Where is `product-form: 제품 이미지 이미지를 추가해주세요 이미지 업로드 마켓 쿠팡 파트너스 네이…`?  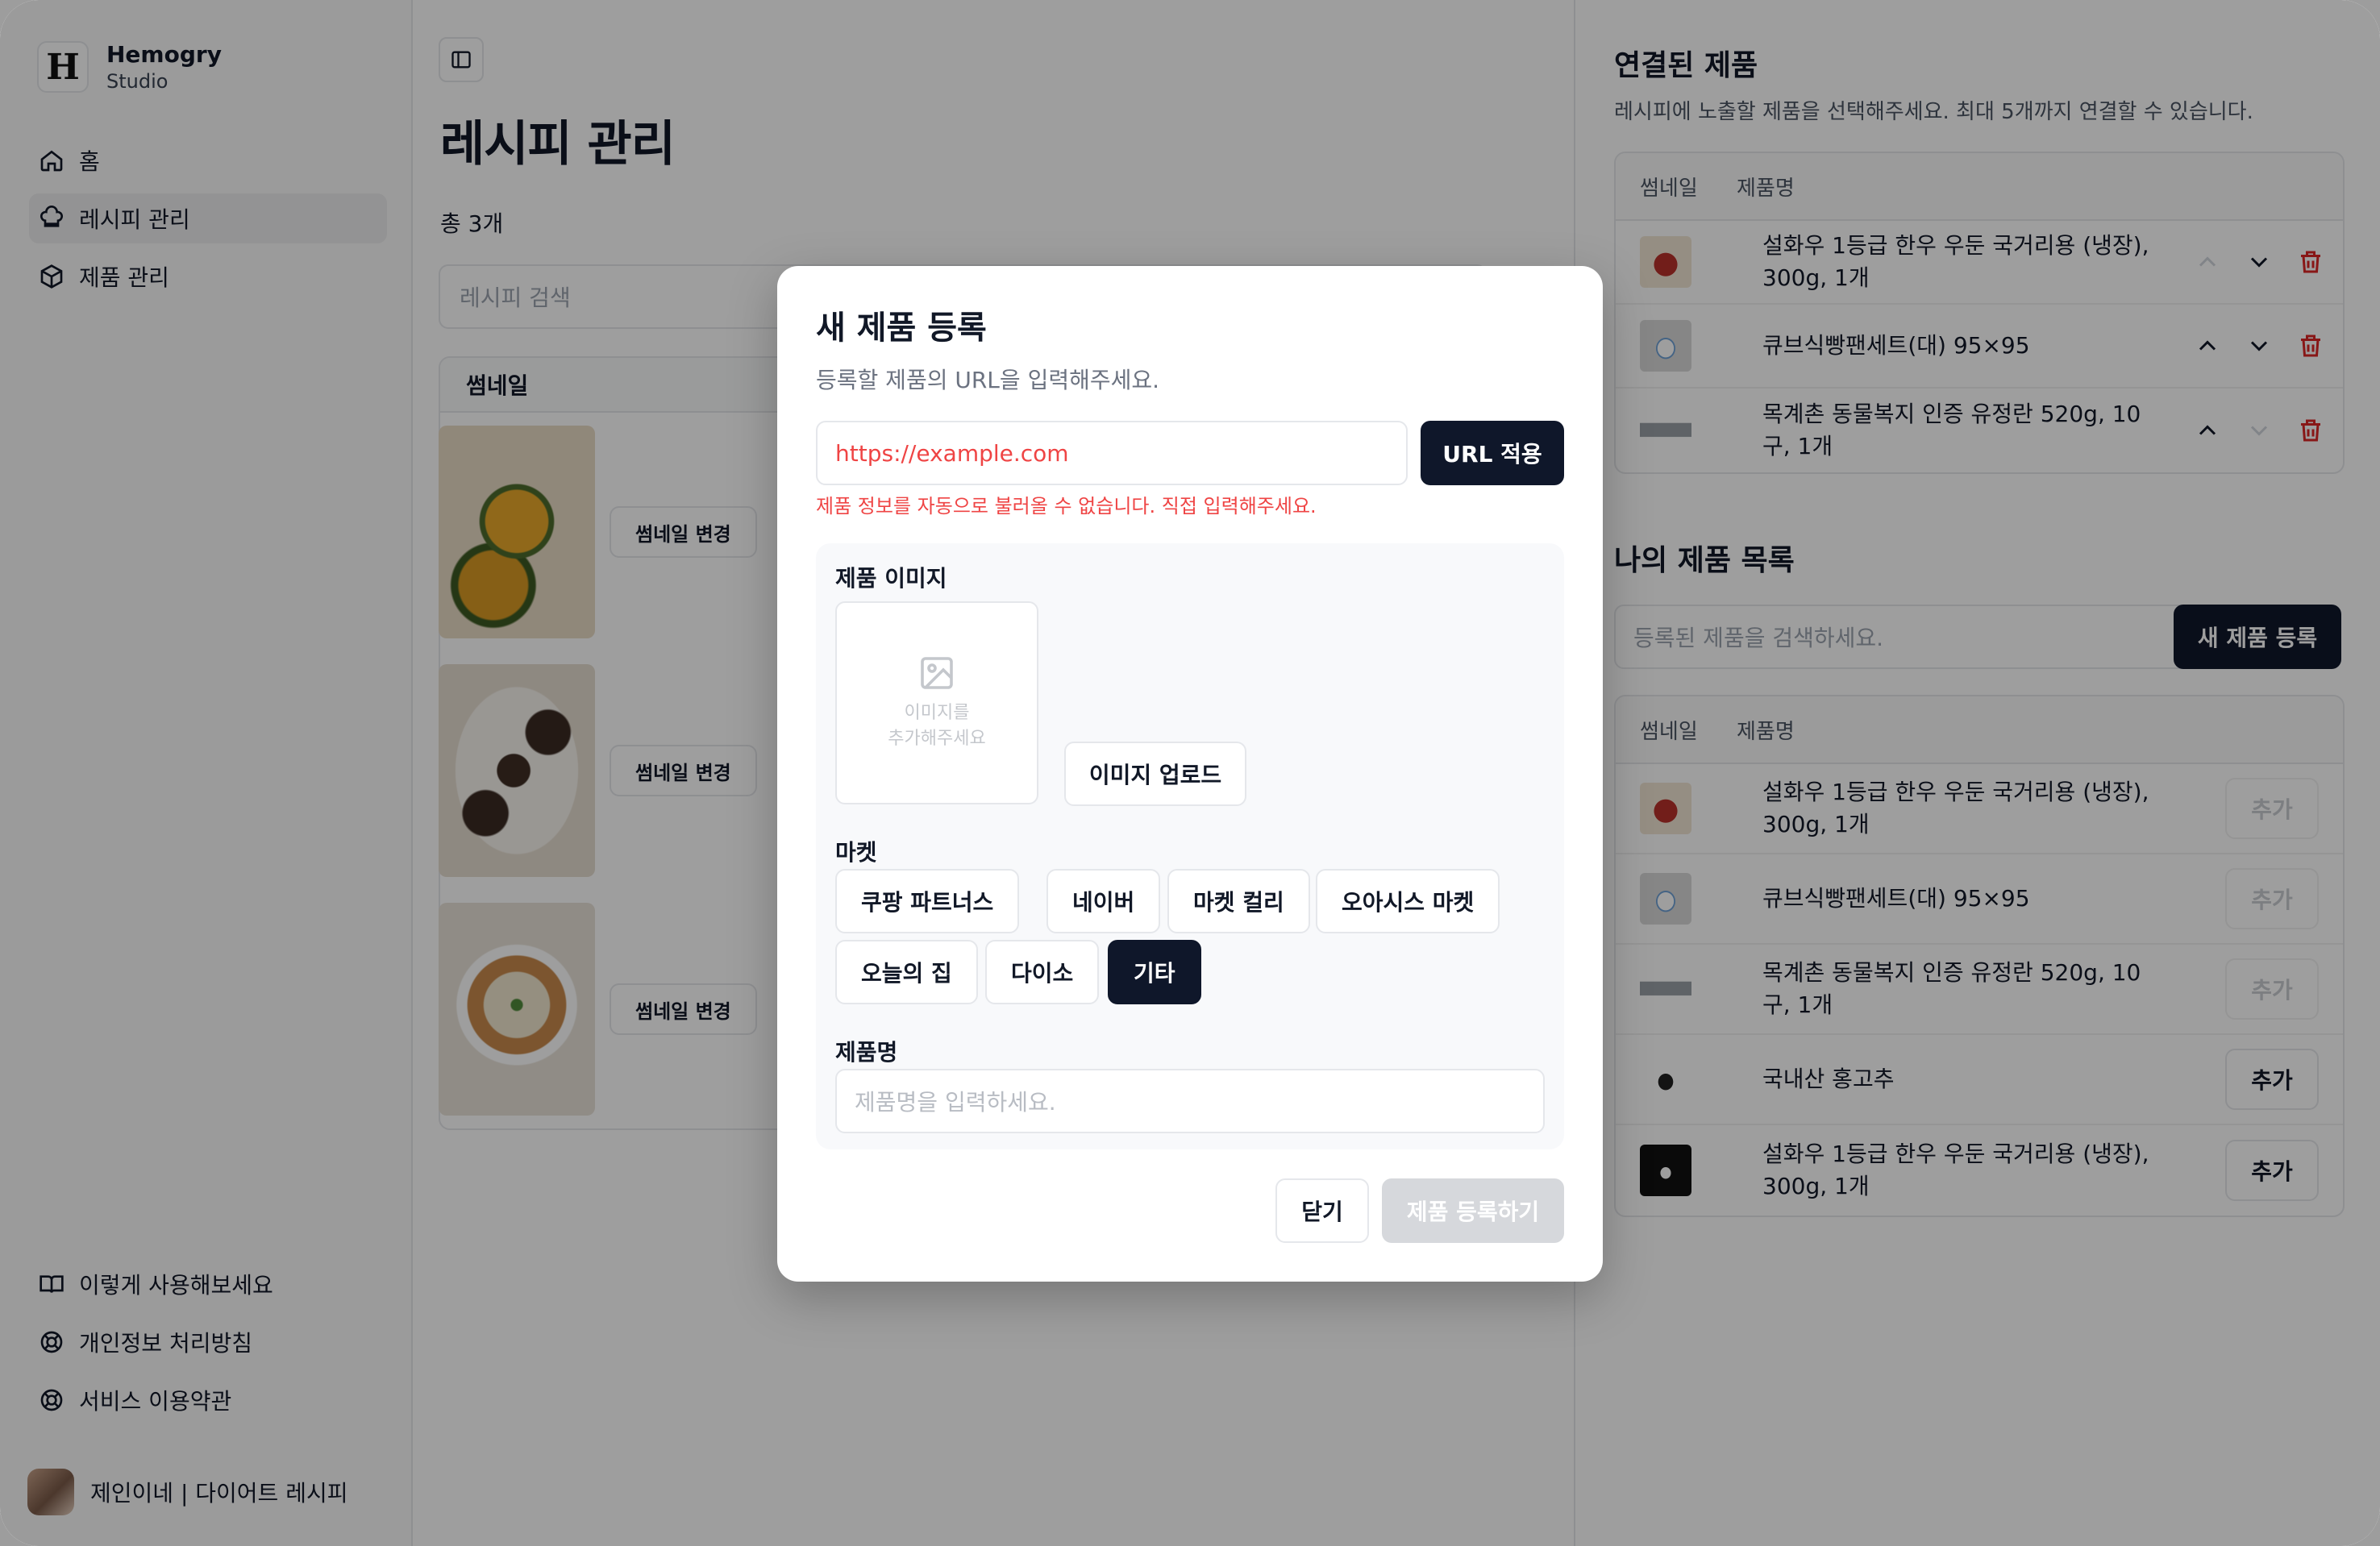
product-form: 제품 이미지 이미지를 추가해주세요 이미지 업로드 마켓 쿠팡 파트너스 네이… is located at coordinates (1190, 846).